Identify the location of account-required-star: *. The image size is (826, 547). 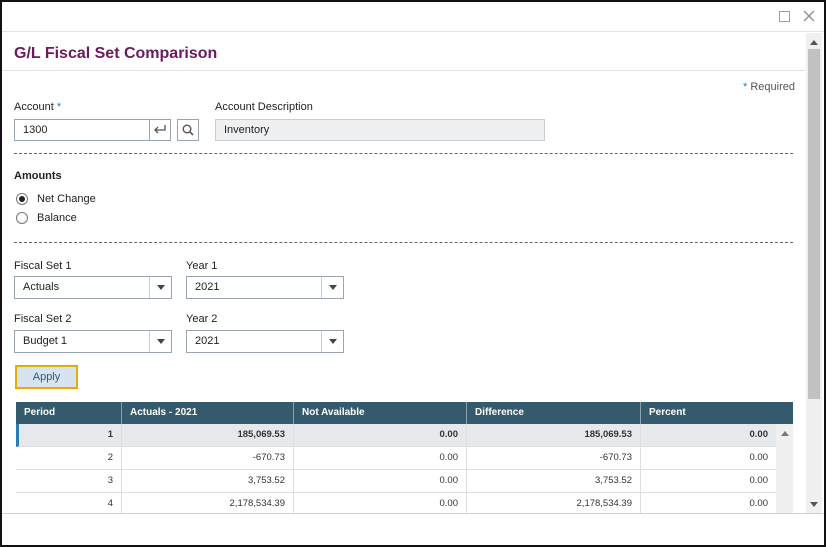
(59, 107).